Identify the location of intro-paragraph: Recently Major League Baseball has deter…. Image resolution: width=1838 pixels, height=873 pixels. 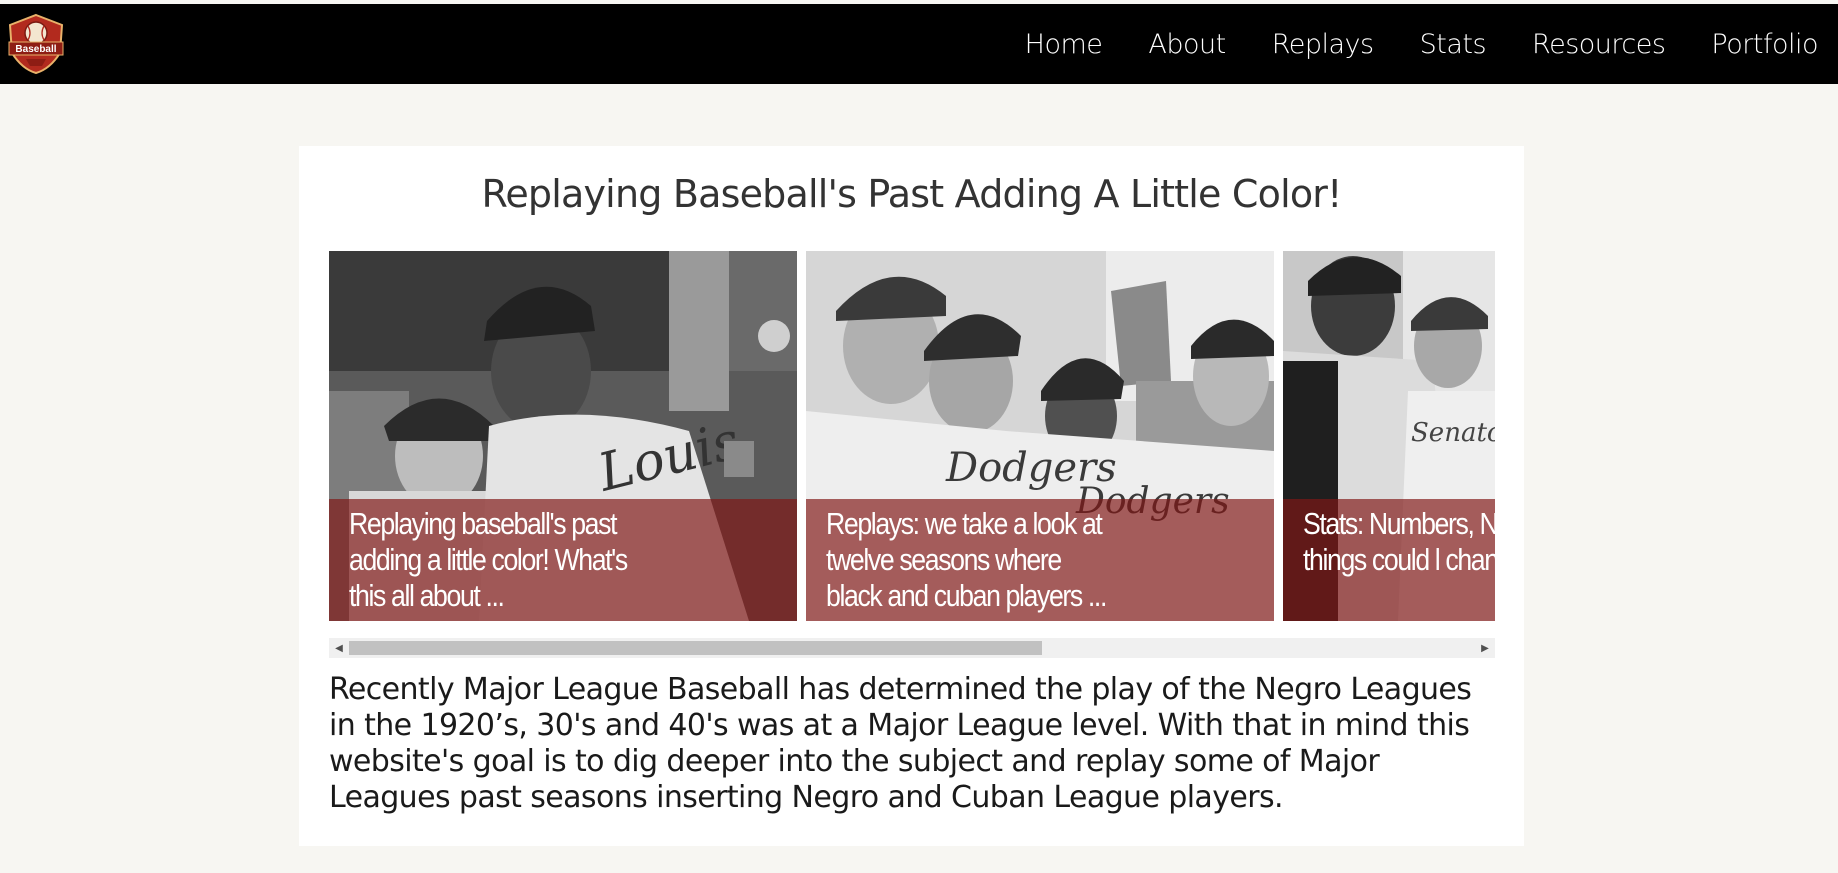
(900, 743).